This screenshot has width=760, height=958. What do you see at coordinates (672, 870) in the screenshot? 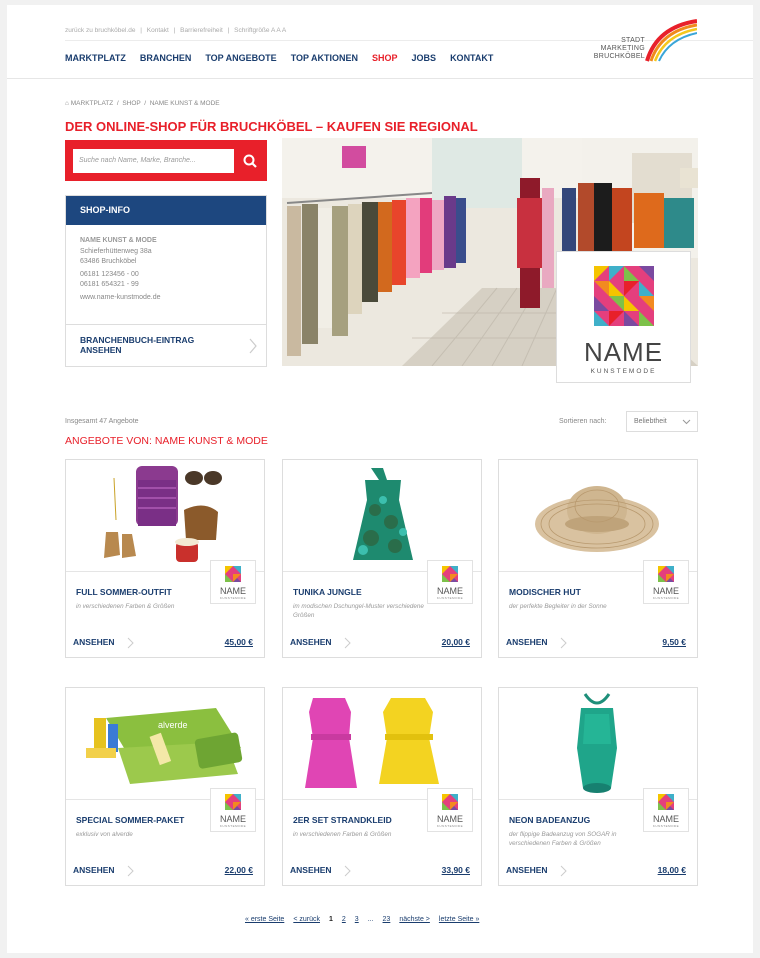
I see `product-price: 18,00 €` at bounding box center [672, 870].